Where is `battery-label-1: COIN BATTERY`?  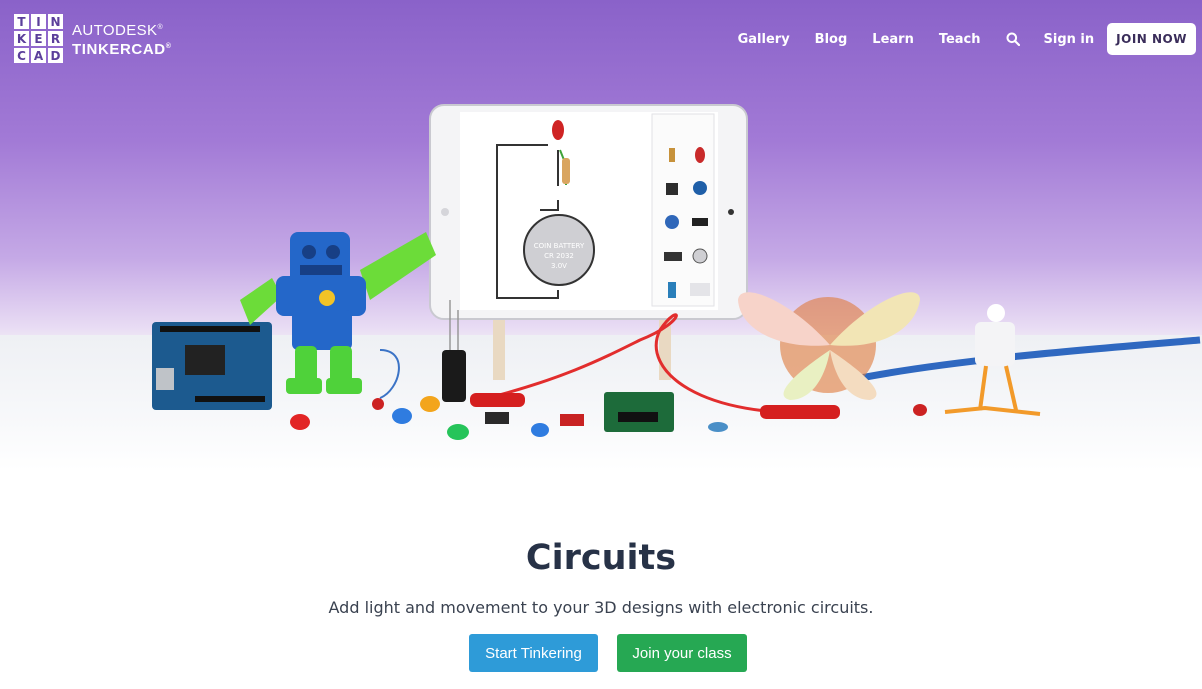
battery-label-1: COIN BATTERY is located at coordinates (559, 246).